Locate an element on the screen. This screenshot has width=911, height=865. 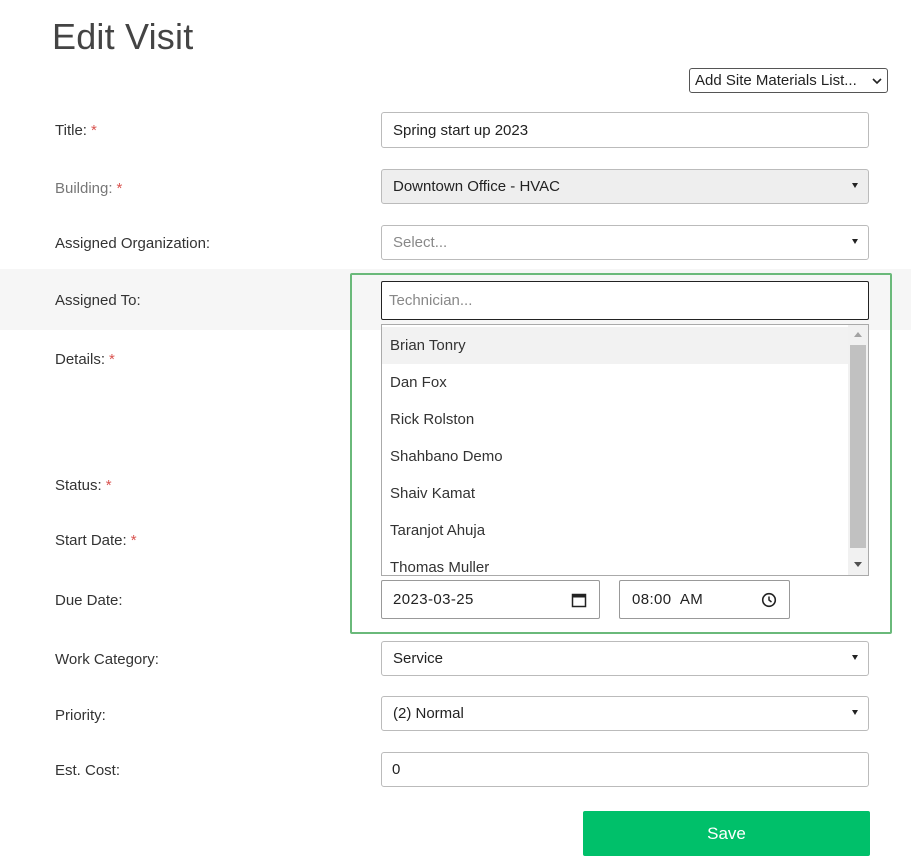
priority-value: (2) Normal is located at coordinates (428, 713).